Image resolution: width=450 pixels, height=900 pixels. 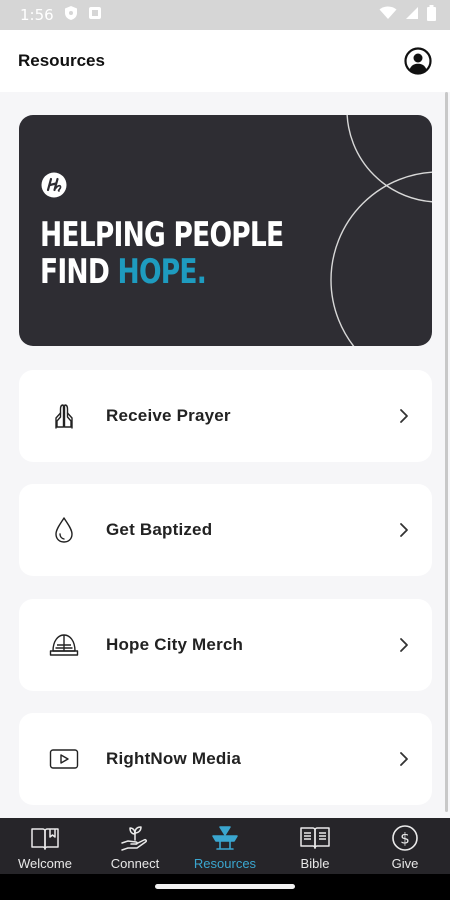 I want to click on nav-label: Welcome, so click(x=45, y=863).